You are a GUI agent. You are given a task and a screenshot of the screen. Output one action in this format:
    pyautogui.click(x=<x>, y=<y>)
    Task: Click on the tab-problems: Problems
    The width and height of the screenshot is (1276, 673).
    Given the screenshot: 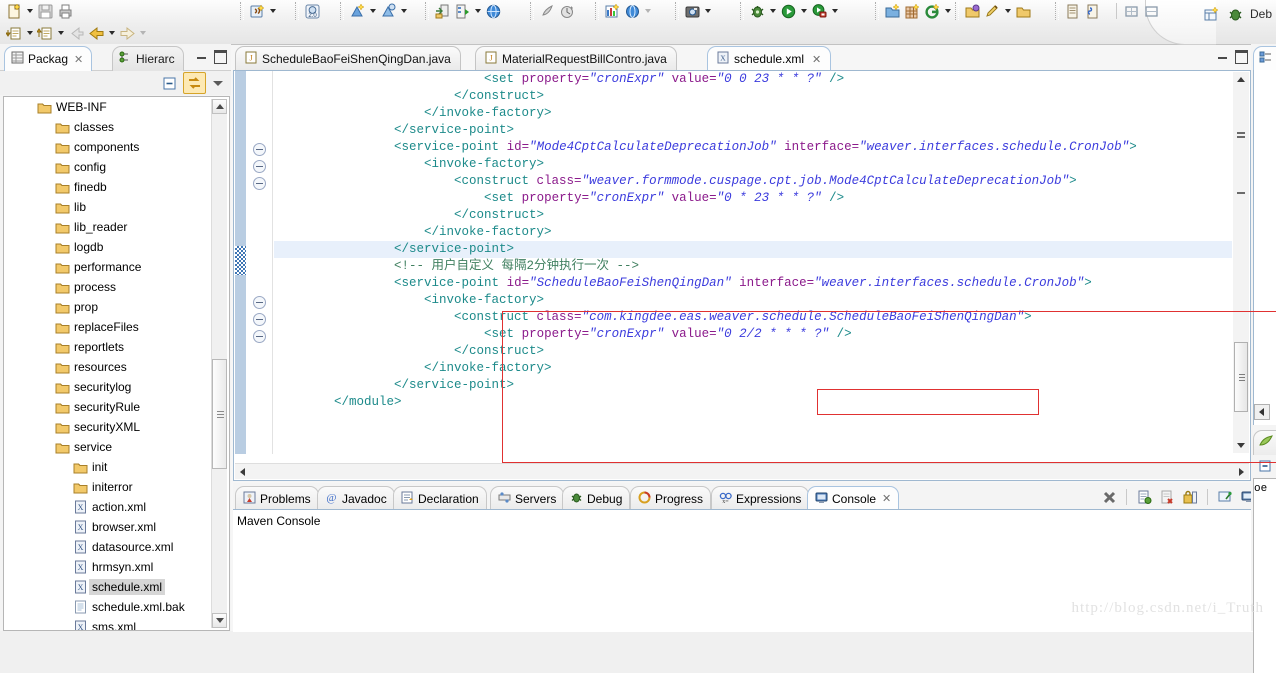 What is the action you would take?
    pyautogui.click(x=277, y=498)
    